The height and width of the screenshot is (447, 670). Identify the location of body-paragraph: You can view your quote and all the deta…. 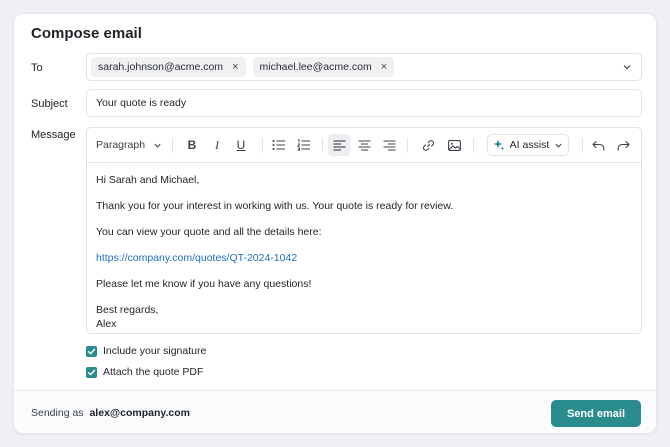
(209, 232).